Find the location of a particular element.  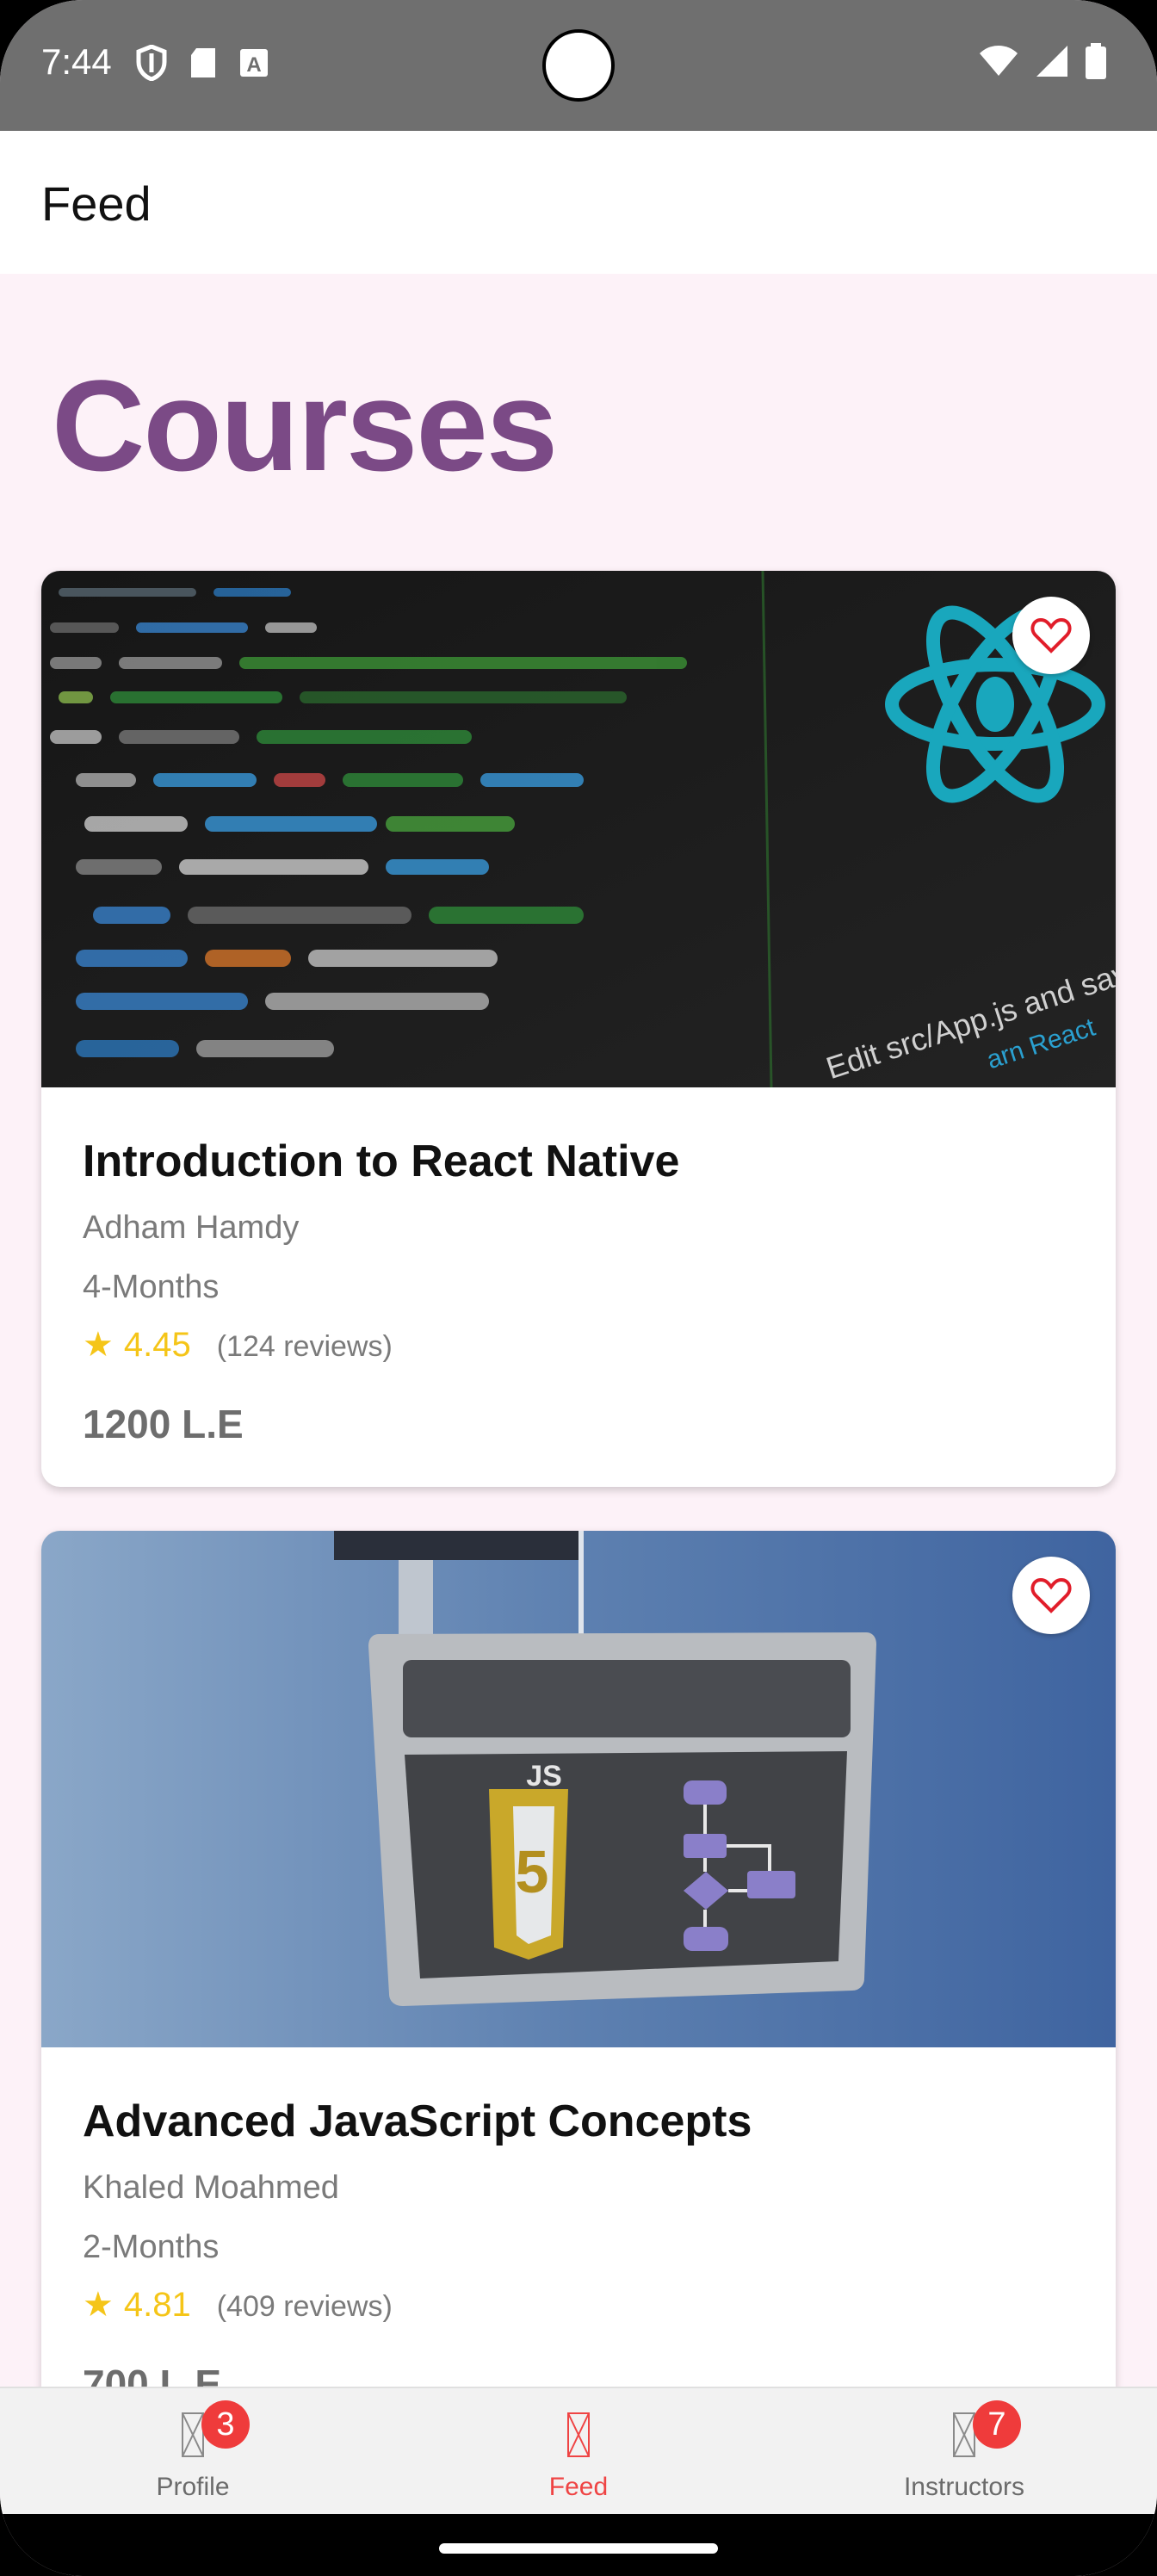

rating-value: 4.45 is located at coordinates (157, 1345).